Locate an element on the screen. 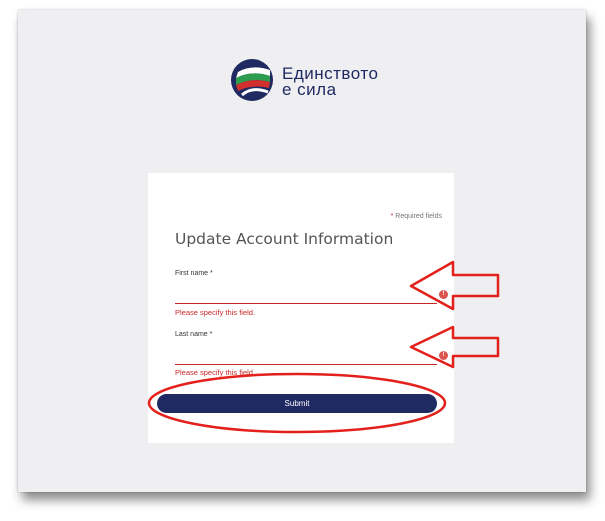 The height and width of the screenshot is (521, 605). last-name-annotation-arrow-icon is located at coordinates (454, 347).